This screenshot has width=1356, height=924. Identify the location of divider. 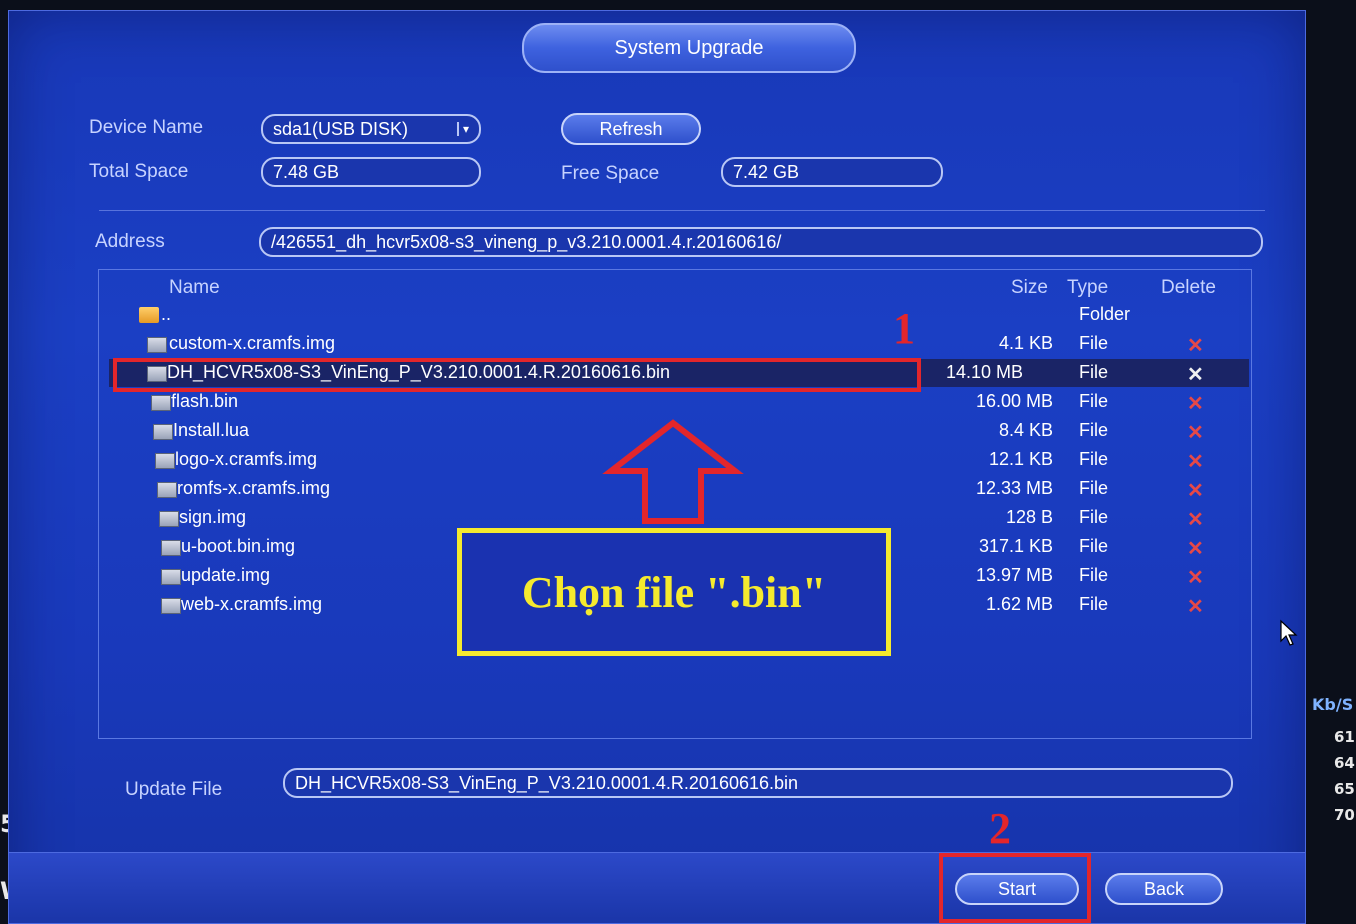
(682, 210).